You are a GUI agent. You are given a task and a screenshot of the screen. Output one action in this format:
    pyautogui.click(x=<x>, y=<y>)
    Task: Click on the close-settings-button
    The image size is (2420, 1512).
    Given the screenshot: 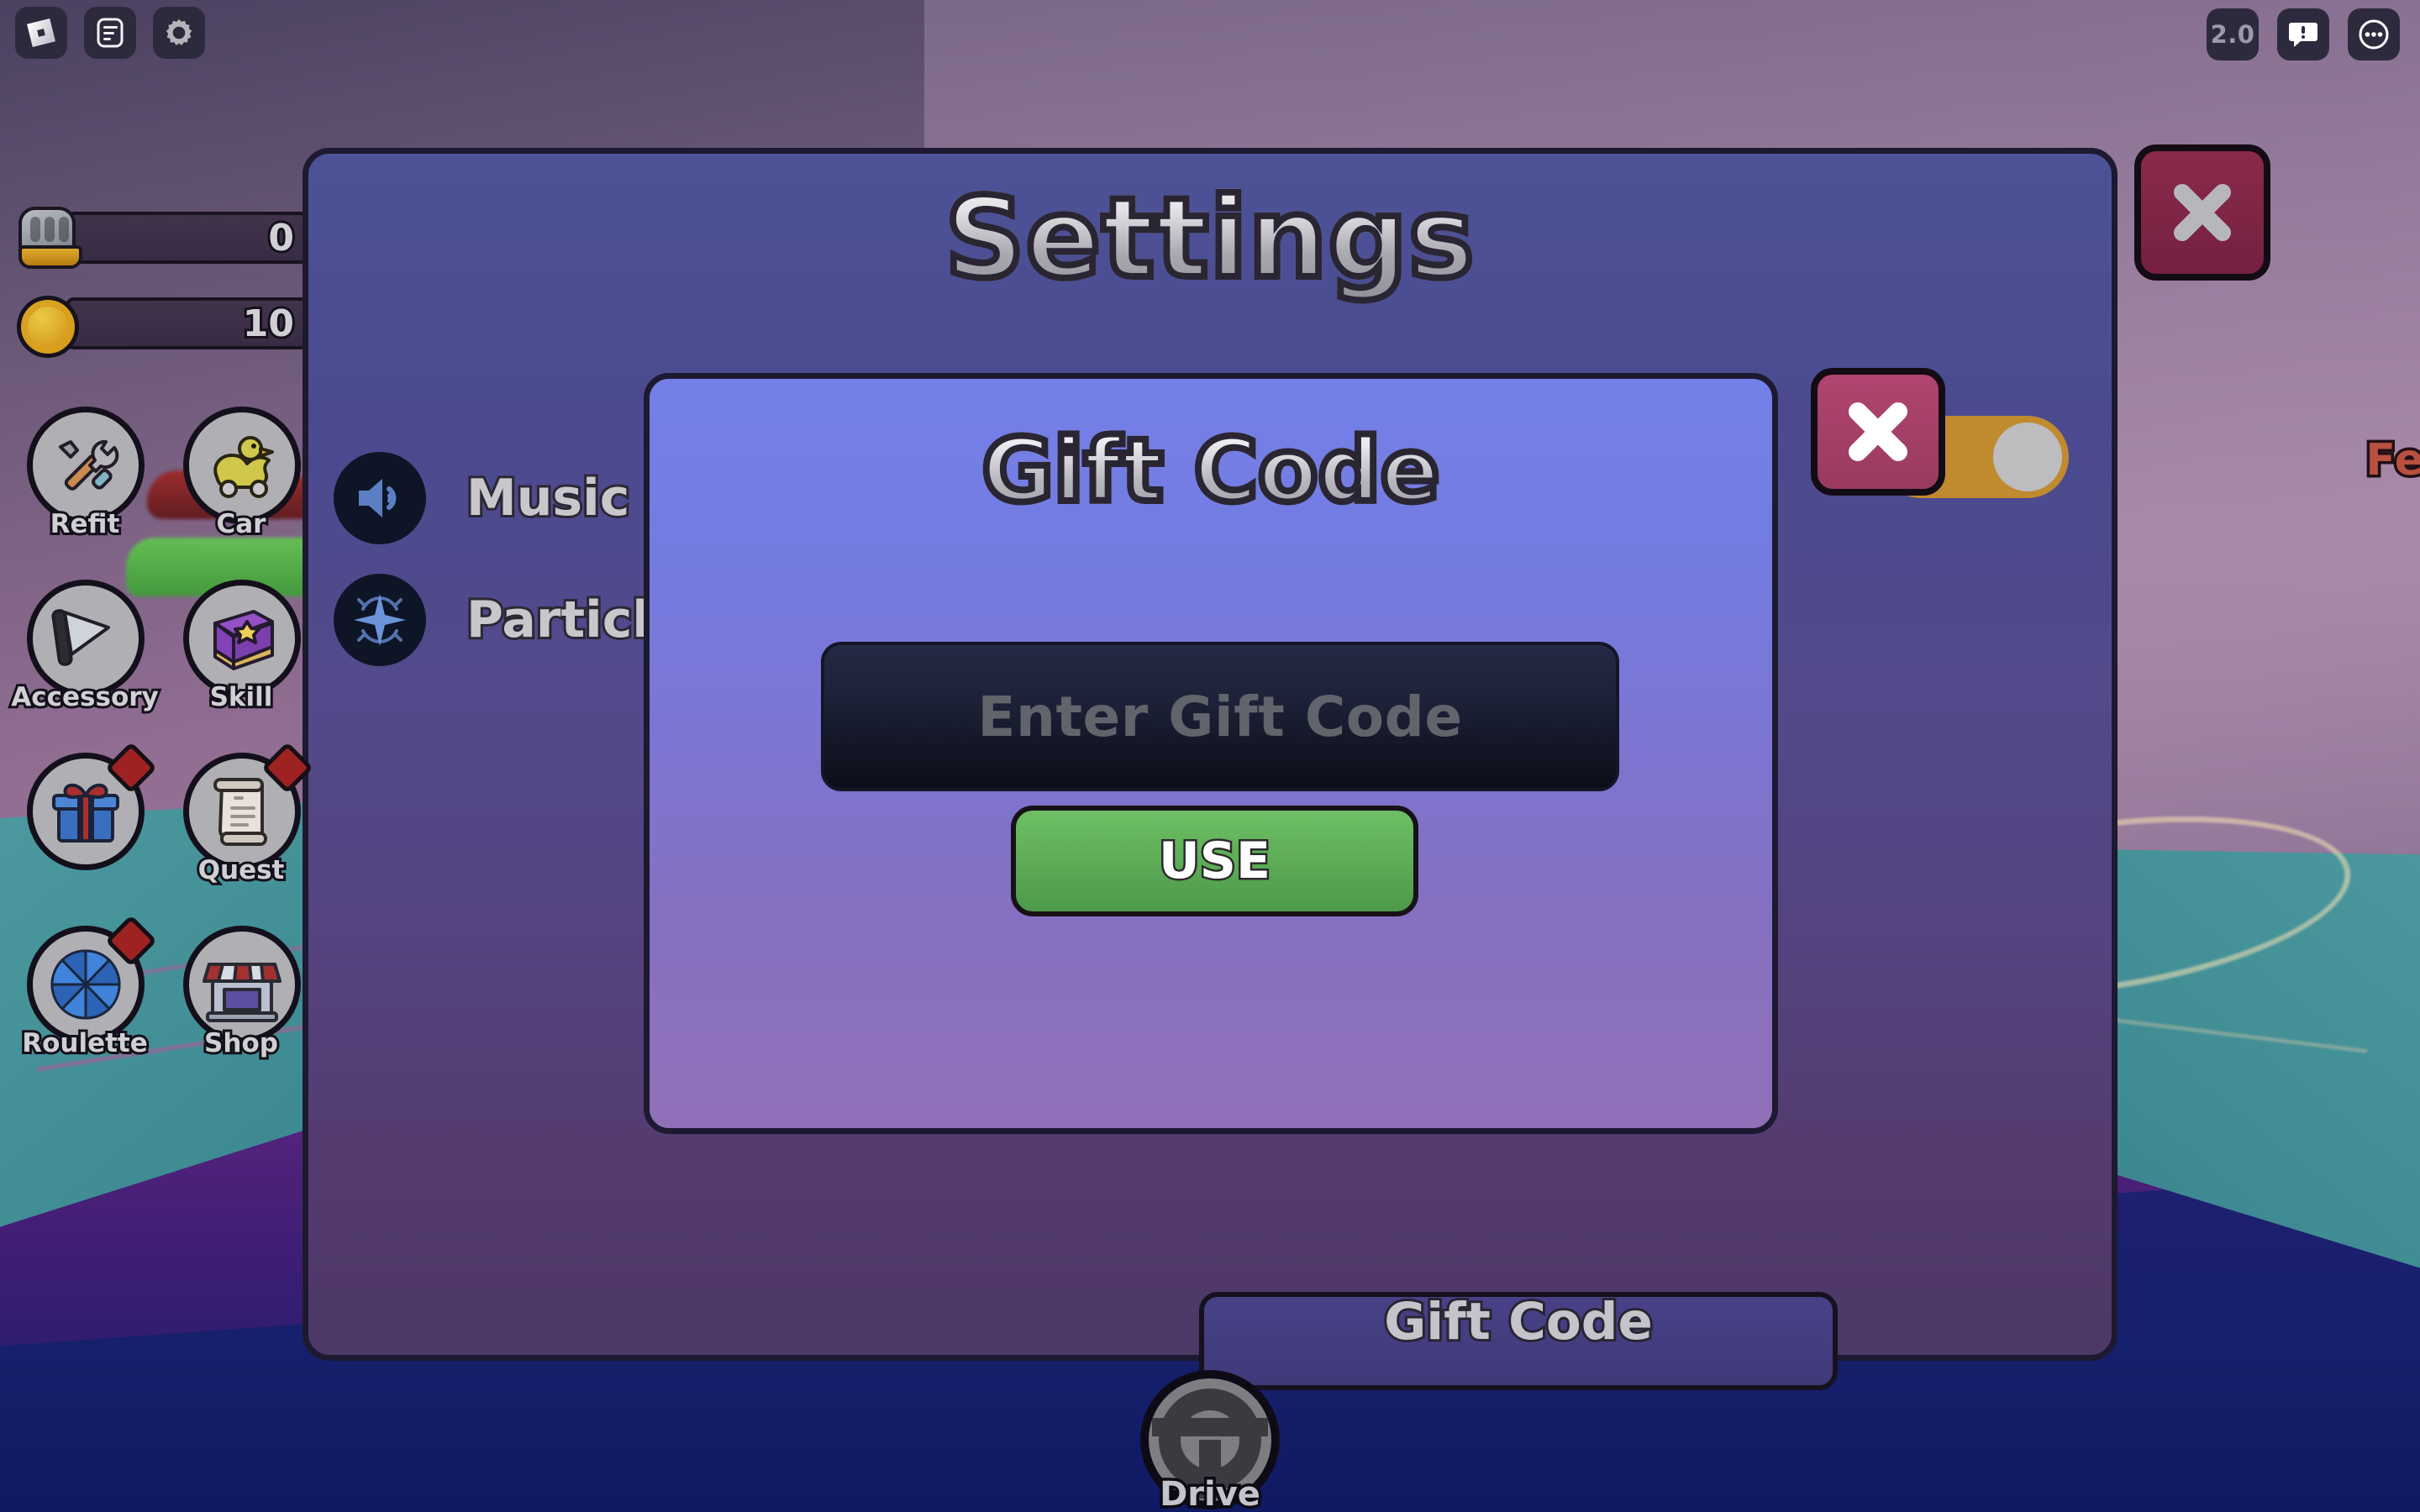 What is the action you would take?
    pyautogui.click(x=2202, y=212)
    